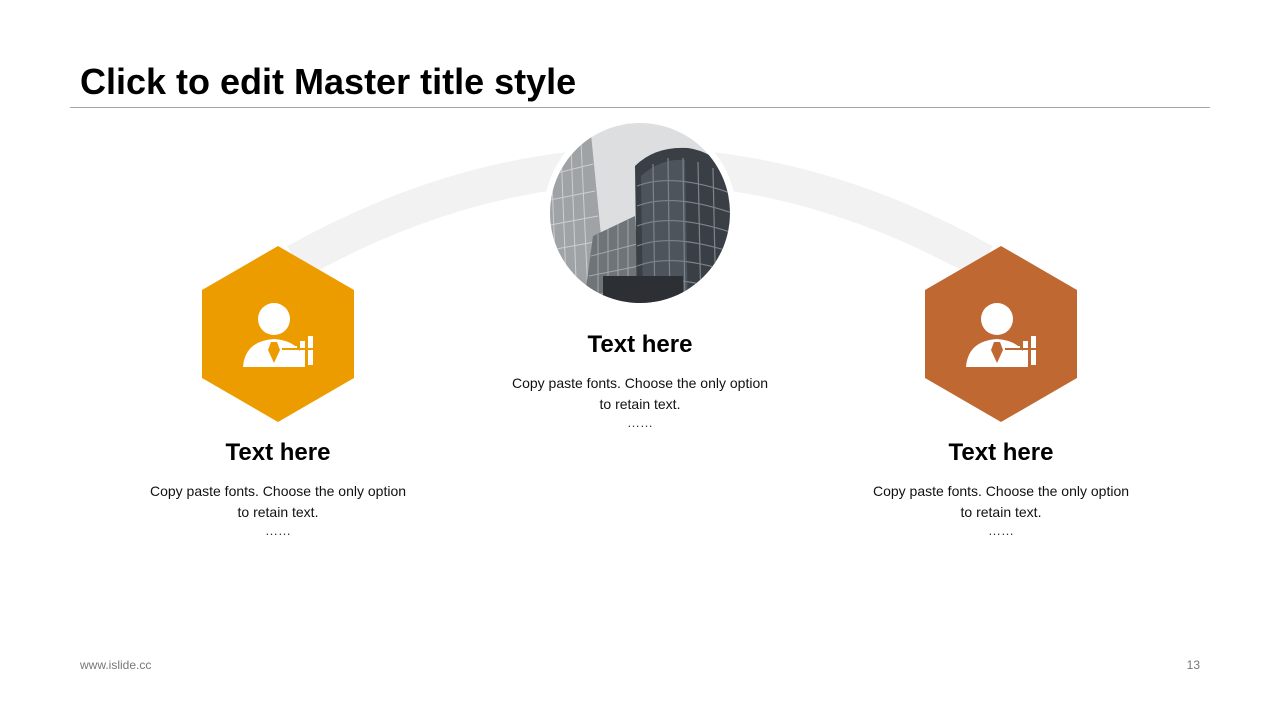 The width and height of the screenshot is (1280, 720). Describe the element at coordinates (640, 213) in the screenshot. I see `skyscrapers-photo` at that location.